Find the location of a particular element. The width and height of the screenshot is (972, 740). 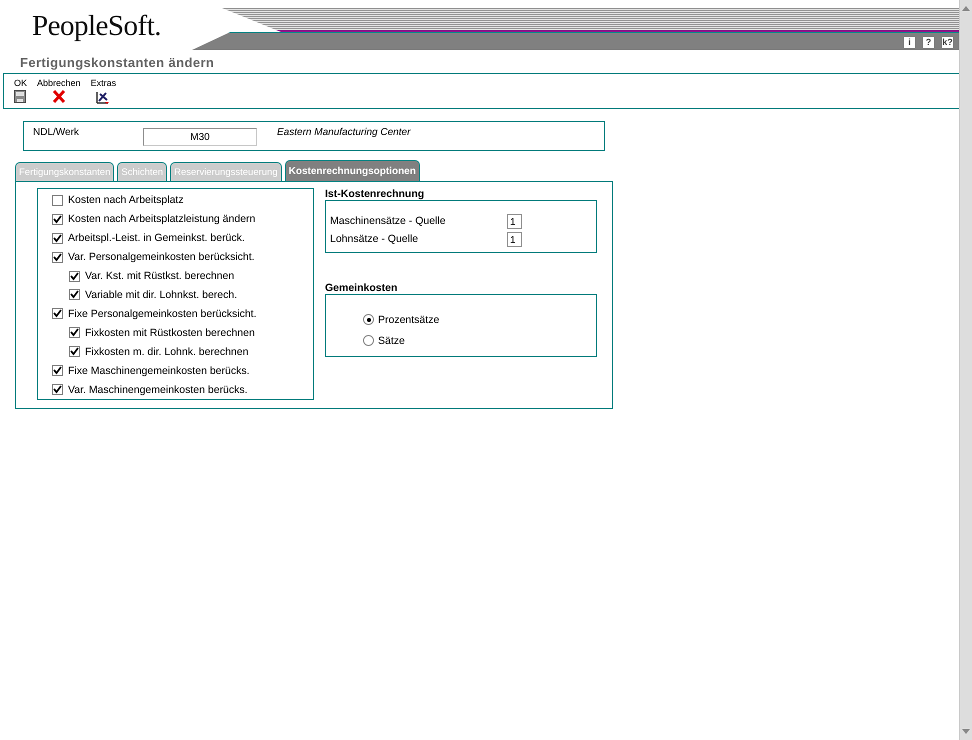

input-field: M30 is located at coordinates (200, 137).